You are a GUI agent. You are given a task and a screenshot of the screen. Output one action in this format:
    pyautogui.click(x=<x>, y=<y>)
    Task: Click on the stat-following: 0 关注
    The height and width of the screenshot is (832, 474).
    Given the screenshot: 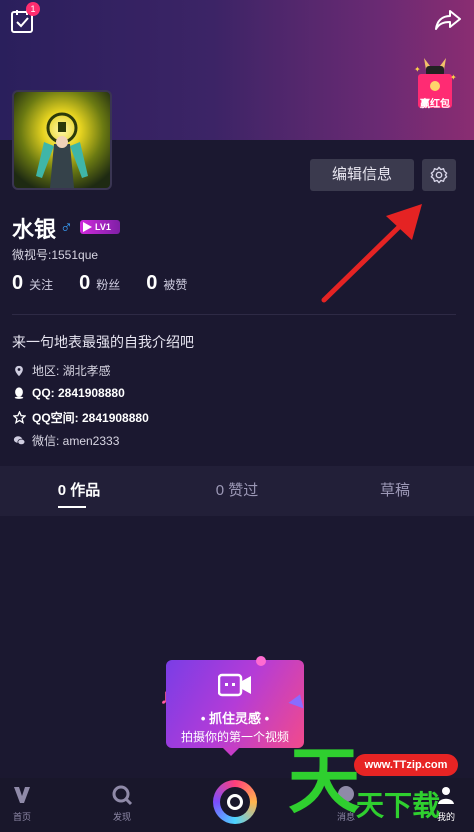 What is the action you would take?
    pyautogui.click(x=32, y=283)
    